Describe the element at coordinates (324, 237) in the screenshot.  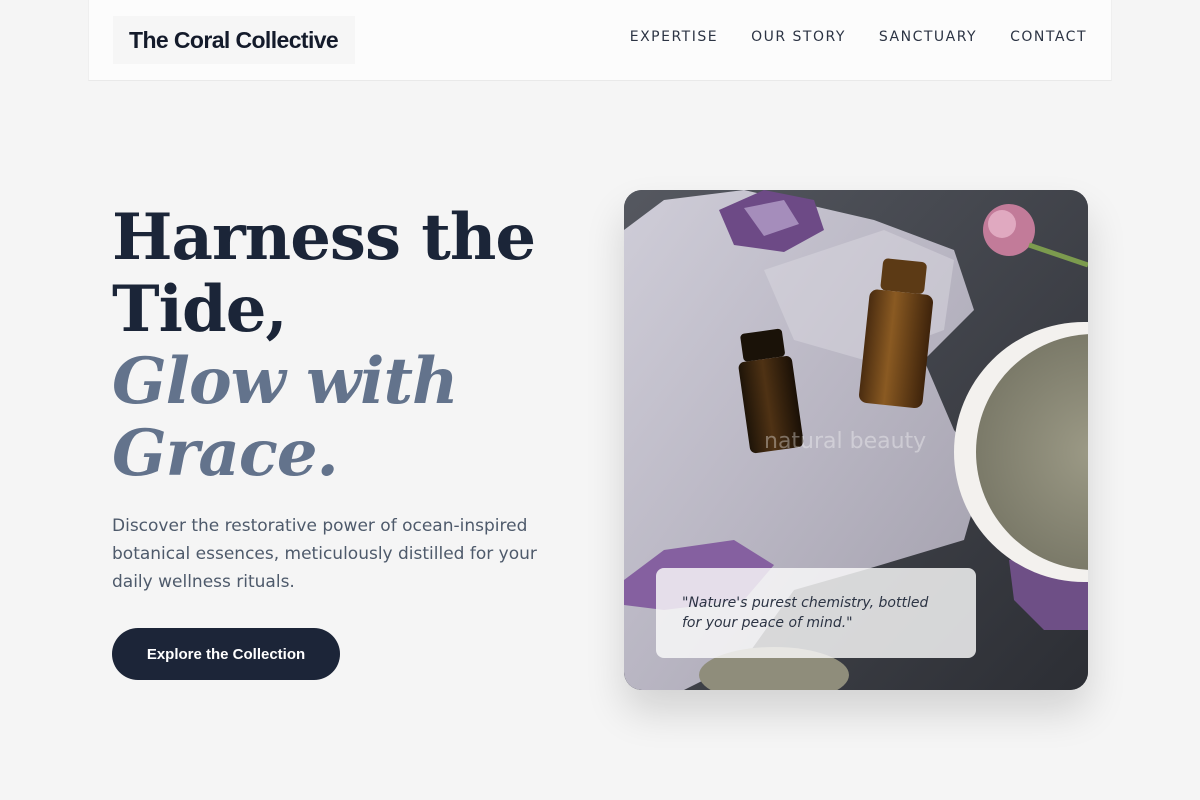
I see `hero-title-line-1: Harness the` at that location.